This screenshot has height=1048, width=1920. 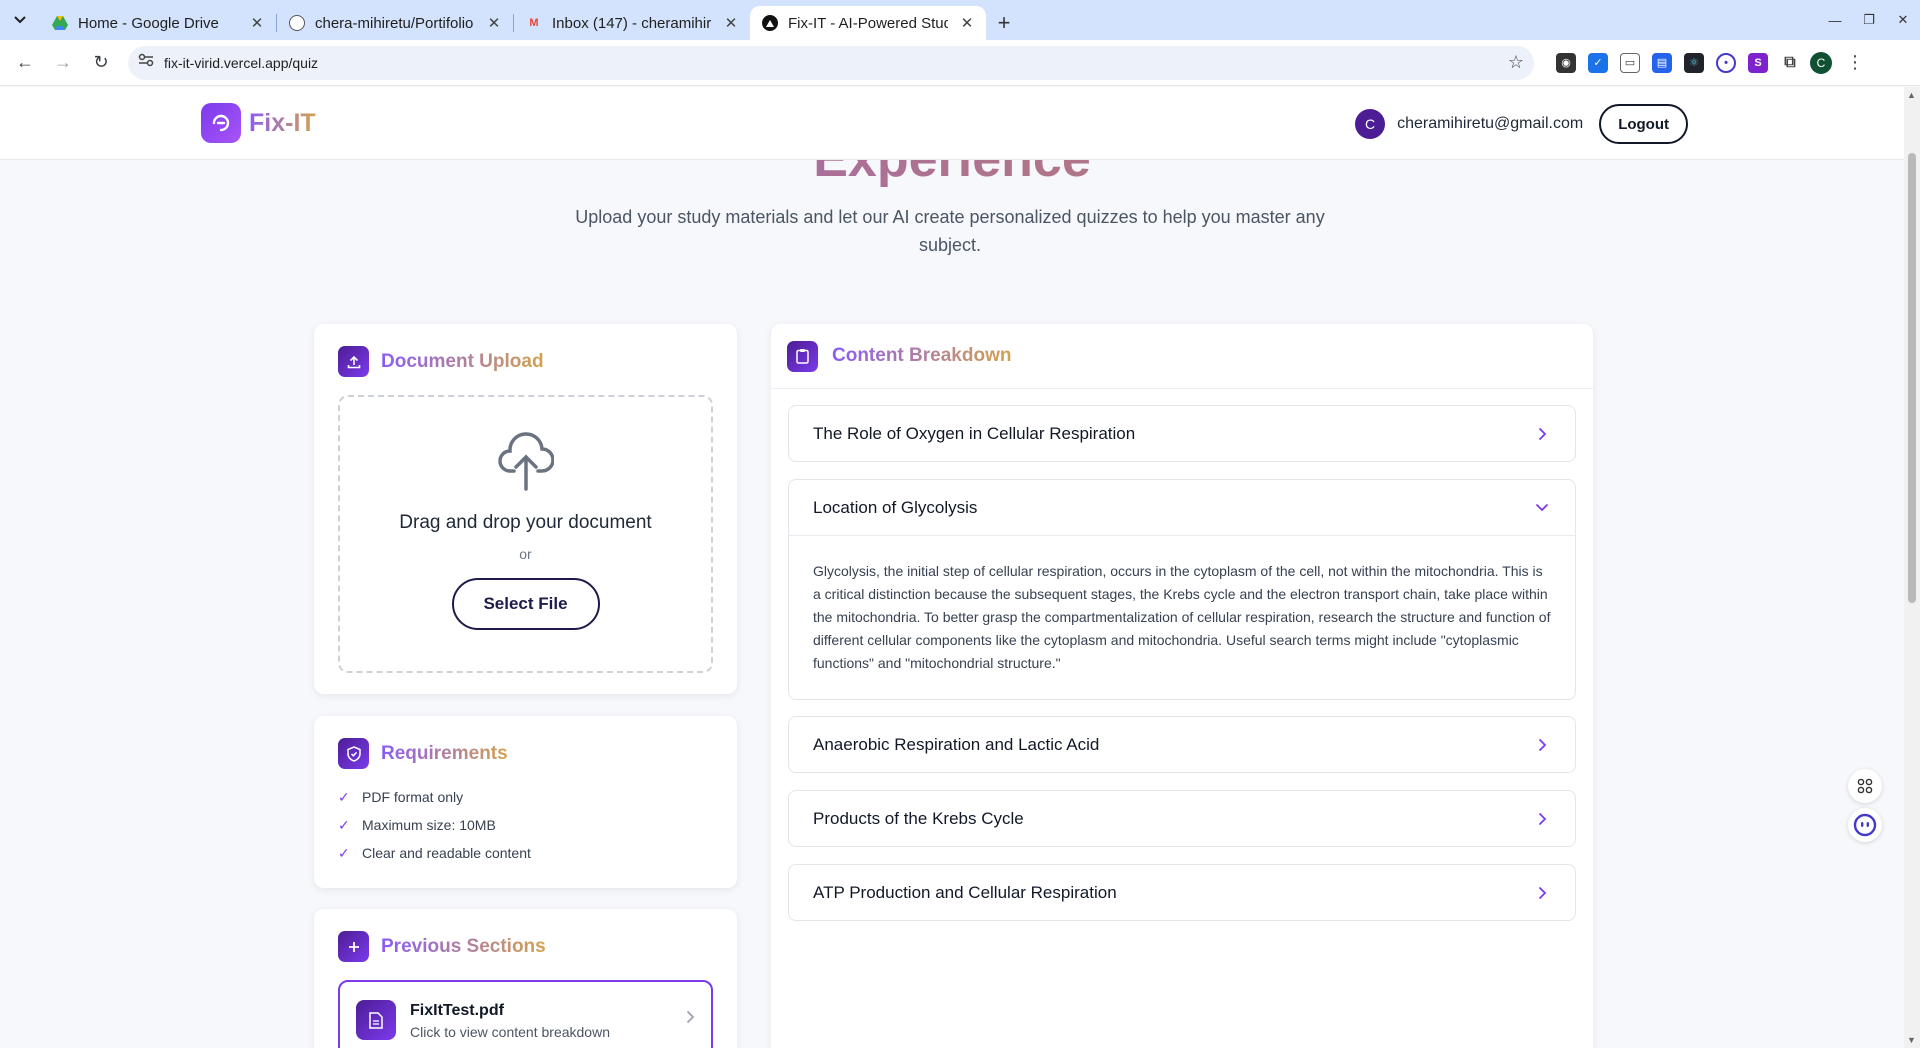 I want to click on minimize-icon: —, so click(x=1835, y=20).